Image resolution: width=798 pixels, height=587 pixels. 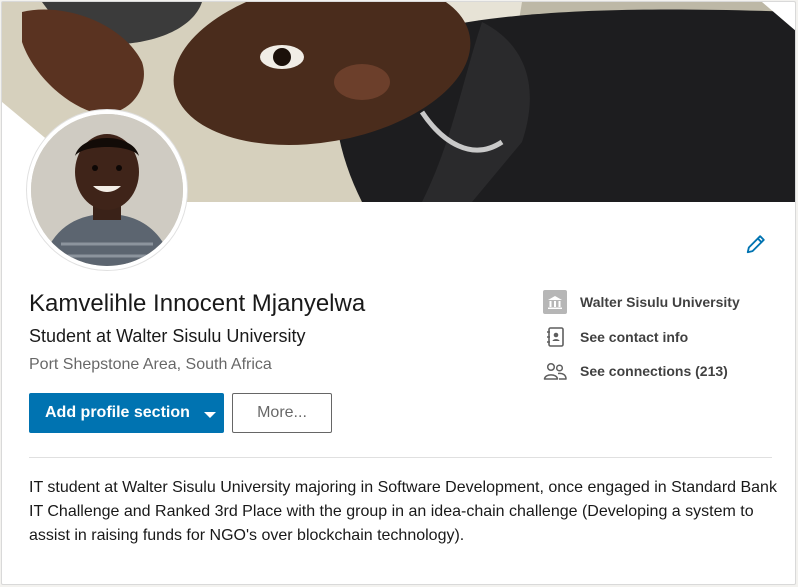 What do you see at coordinates (634, 337) in the screenshot?
I see `contact-info-label: See contact info` at bounding box center [634, 337].